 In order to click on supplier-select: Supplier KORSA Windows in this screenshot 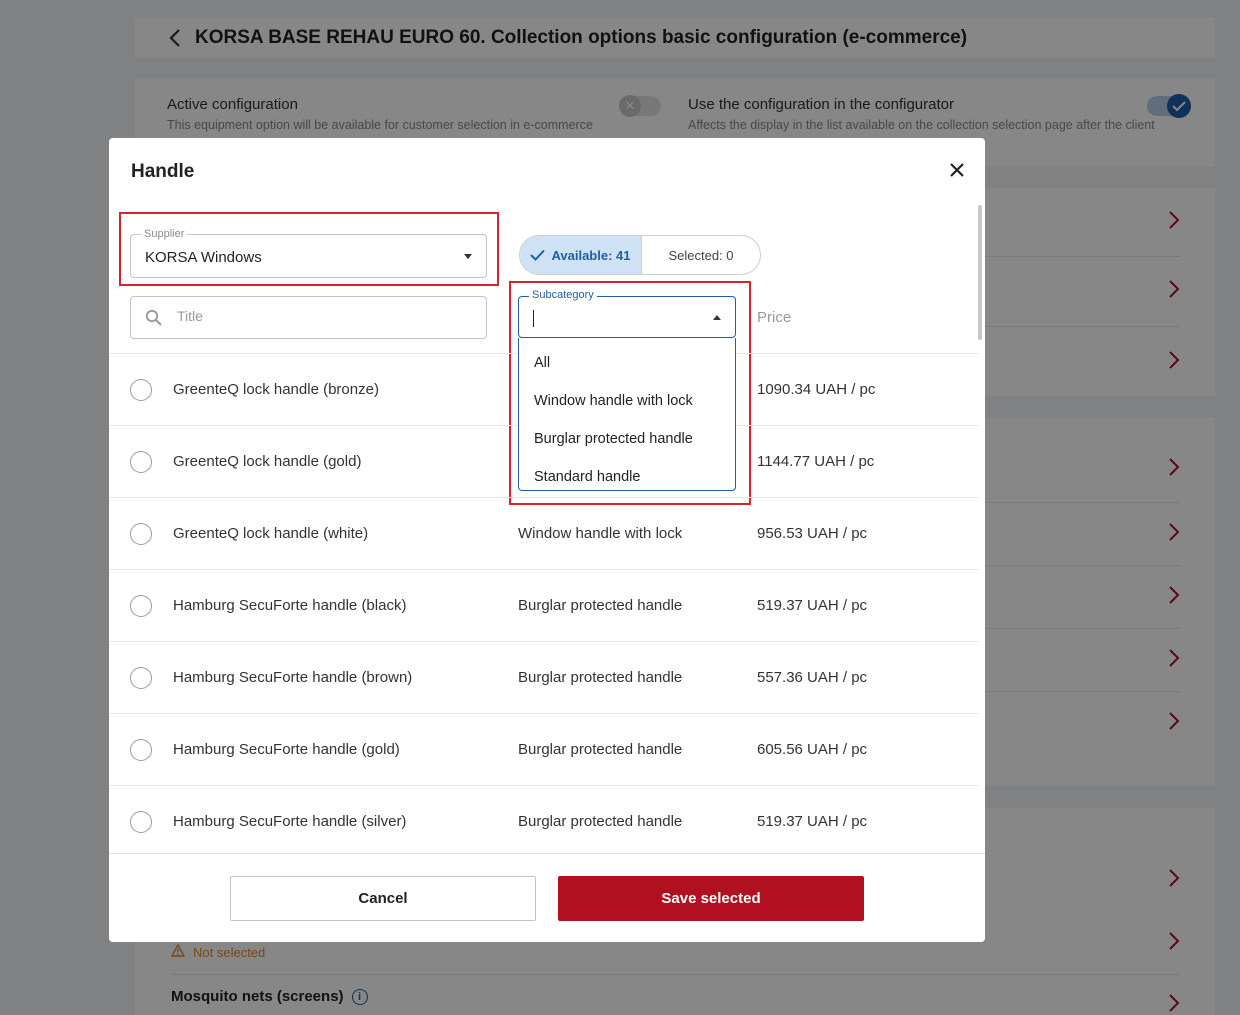, I will do `click(308, 253)`.